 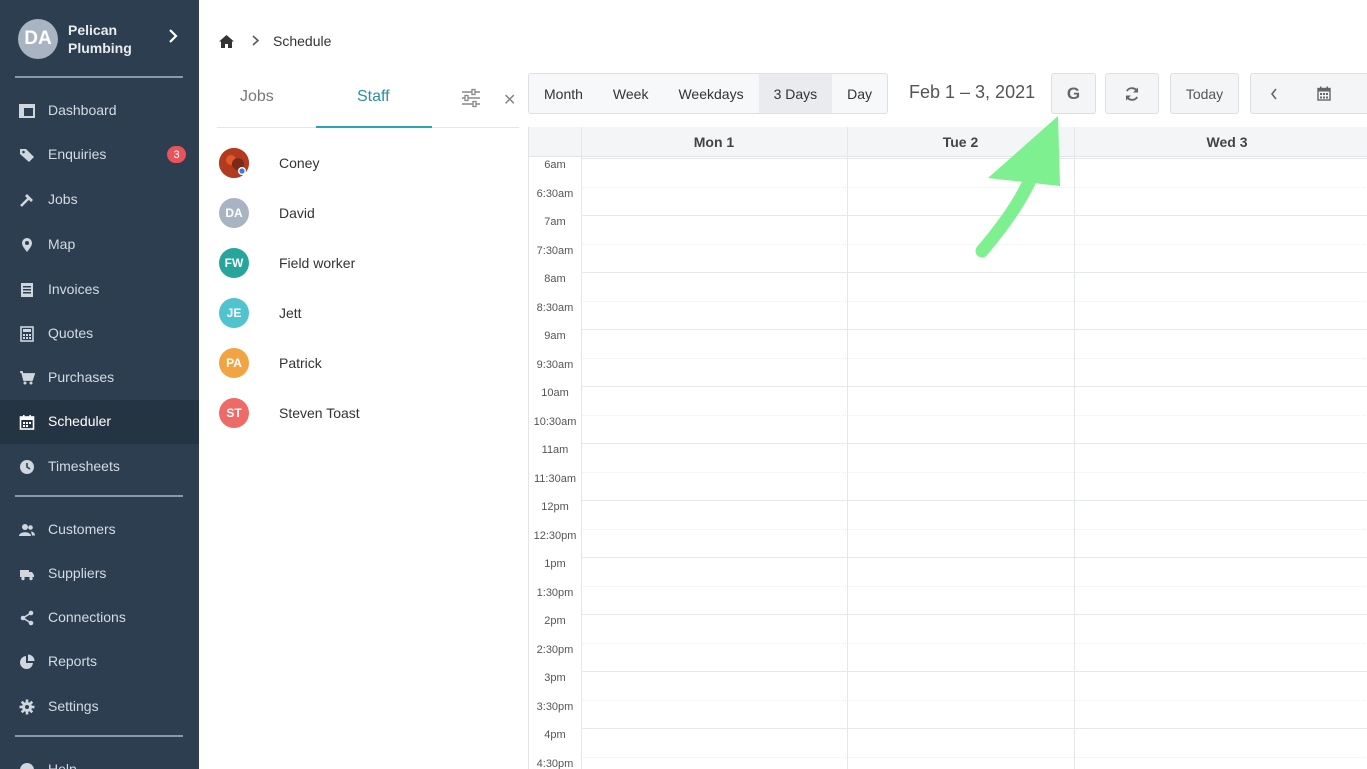 I want to click on time-label: 8am, so click(x=555, y=279).